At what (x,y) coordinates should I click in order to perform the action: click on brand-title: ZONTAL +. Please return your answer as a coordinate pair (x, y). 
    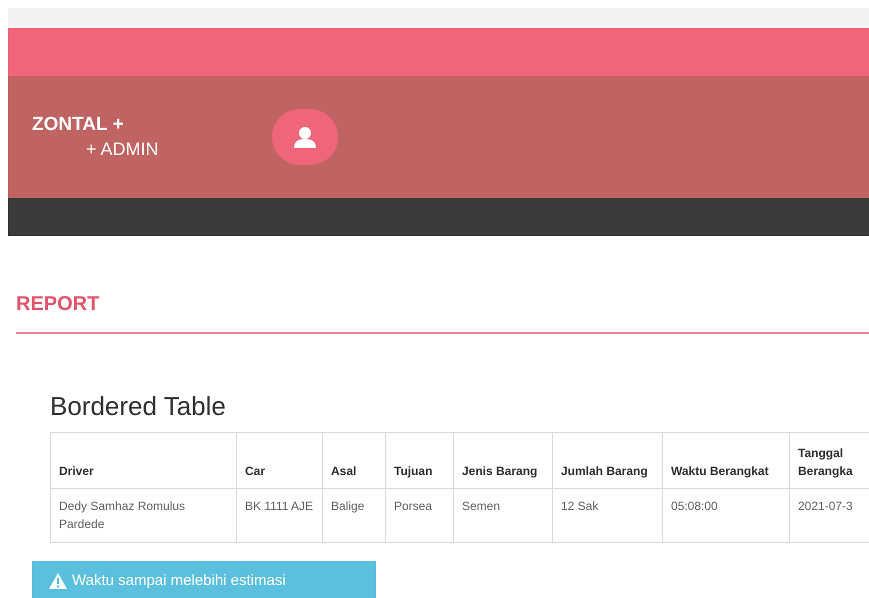
    Looking at the image, I should click on (78, 125).